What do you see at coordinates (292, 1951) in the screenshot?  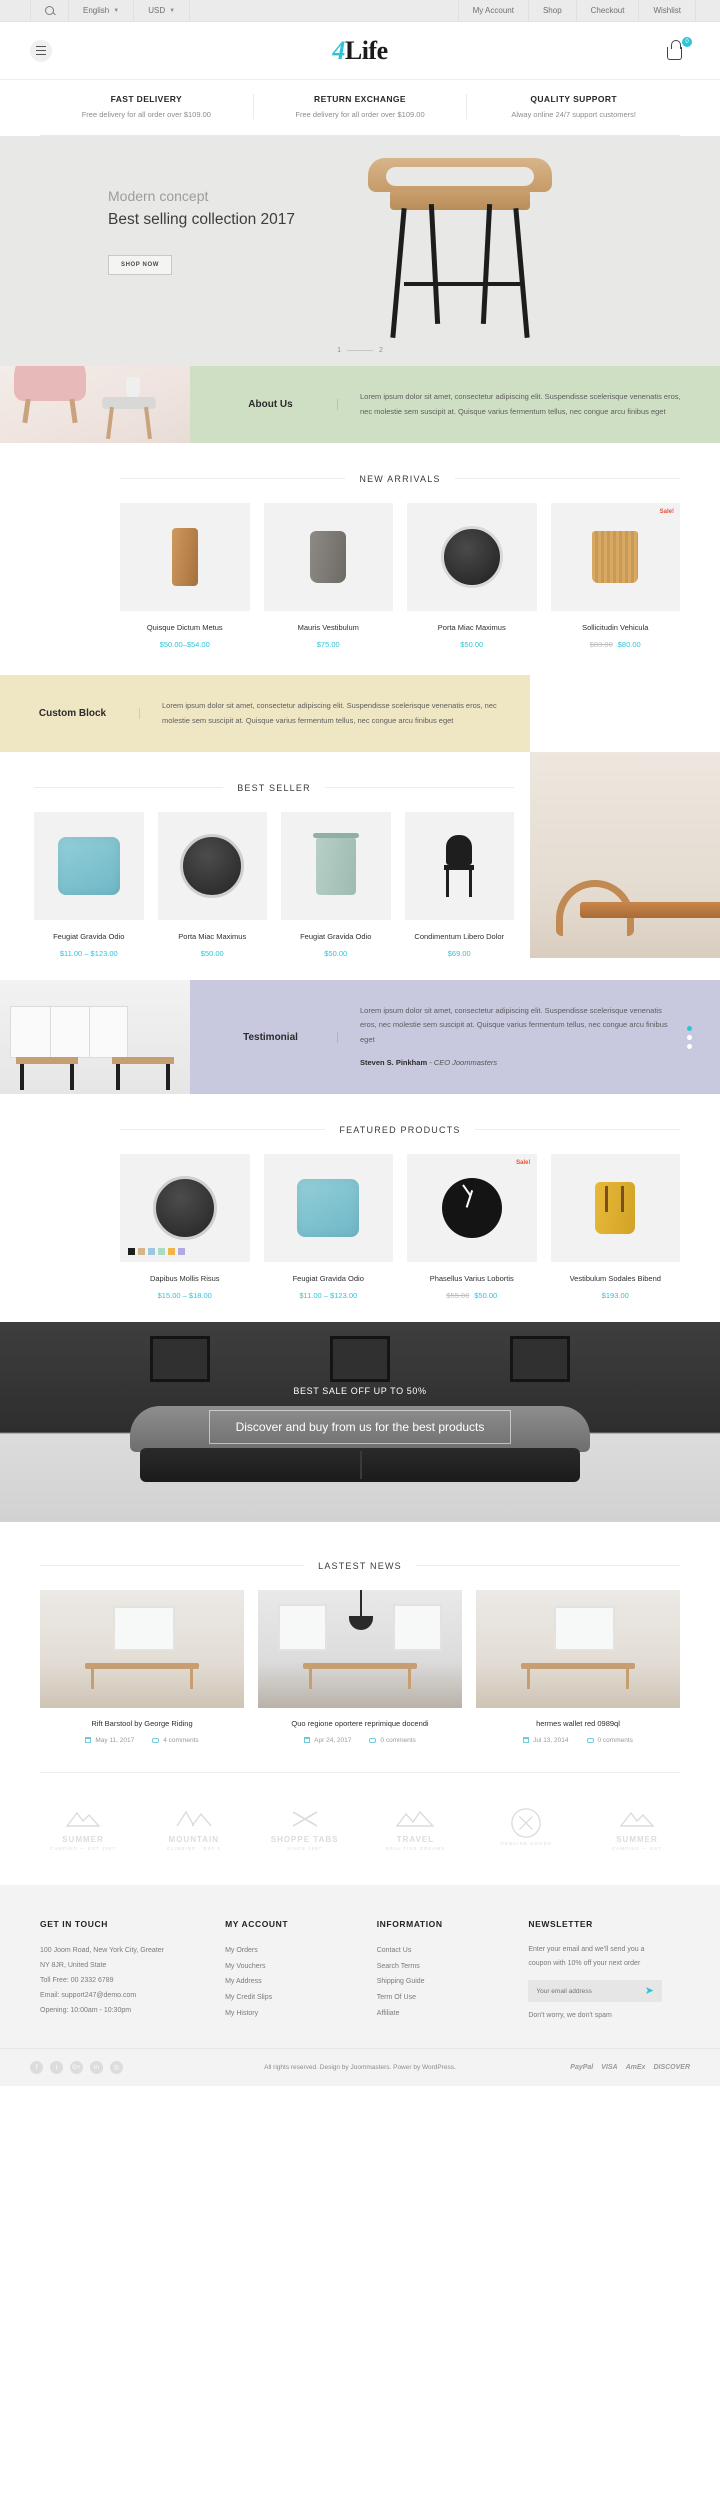 I see `footer-link-my-orders: My Orders` at bounding box center [292, 1951].